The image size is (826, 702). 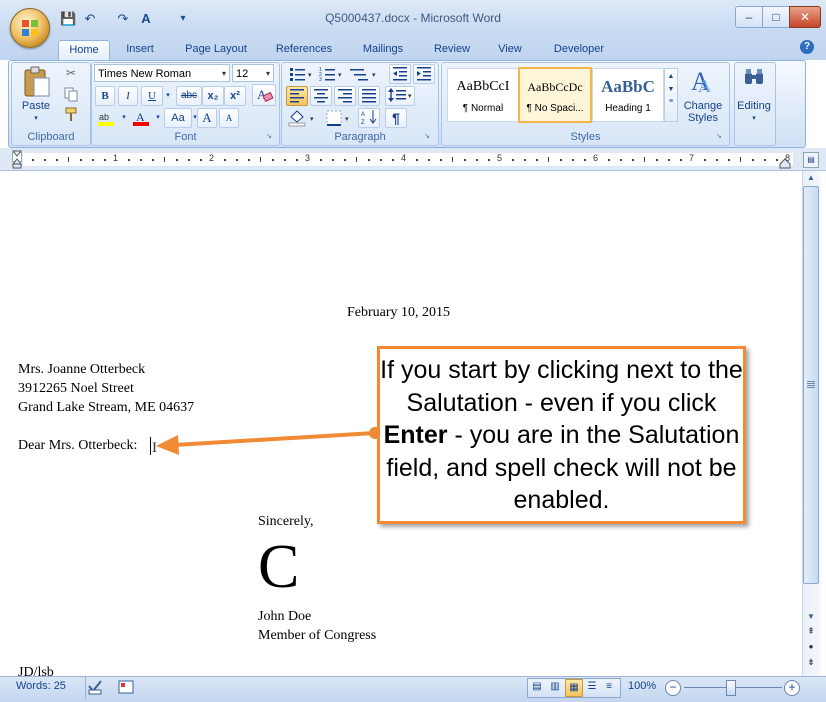 What do you see at coordinates (142, 118) in the screenshot?
I see `font-color-button: A` at bounding box center [142, 118].